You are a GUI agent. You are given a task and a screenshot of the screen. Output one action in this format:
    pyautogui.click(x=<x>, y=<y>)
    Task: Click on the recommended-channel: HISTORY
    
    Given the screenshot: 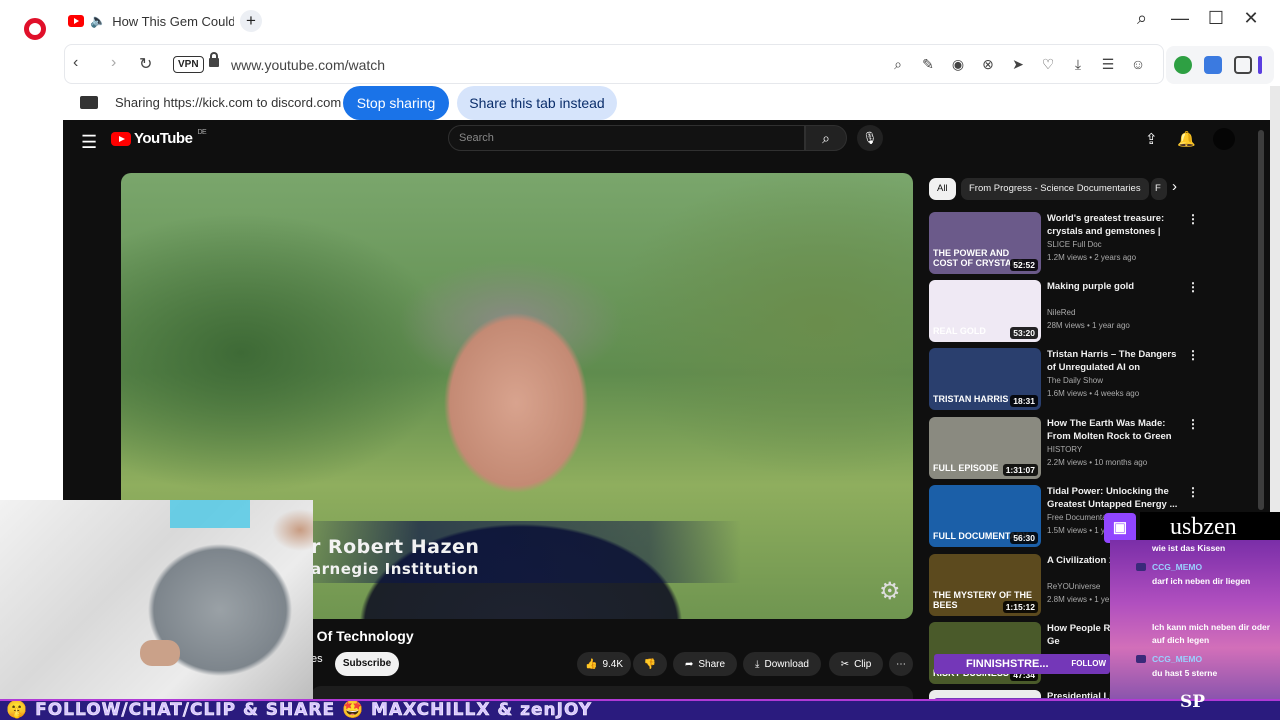 What is the action you would take?
    pyautogui.click(x=1064, y=449)
    